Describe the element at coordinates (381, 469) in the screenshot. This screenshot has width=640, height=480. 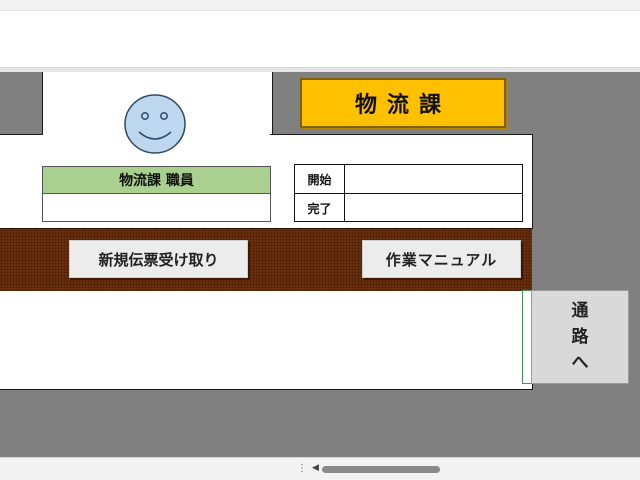
I see `scrollbar-thumb` at that location.